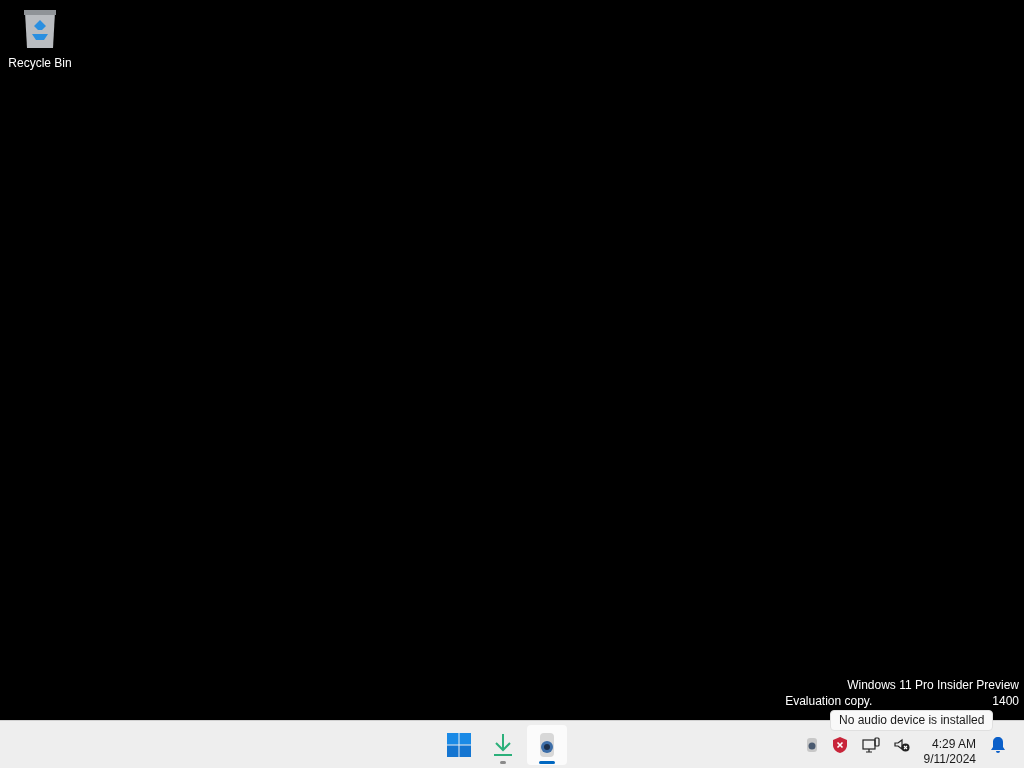 This screenshot has height=768, width=1024. I want to click on clock-time: 4:29 AM, so click(953, 744).